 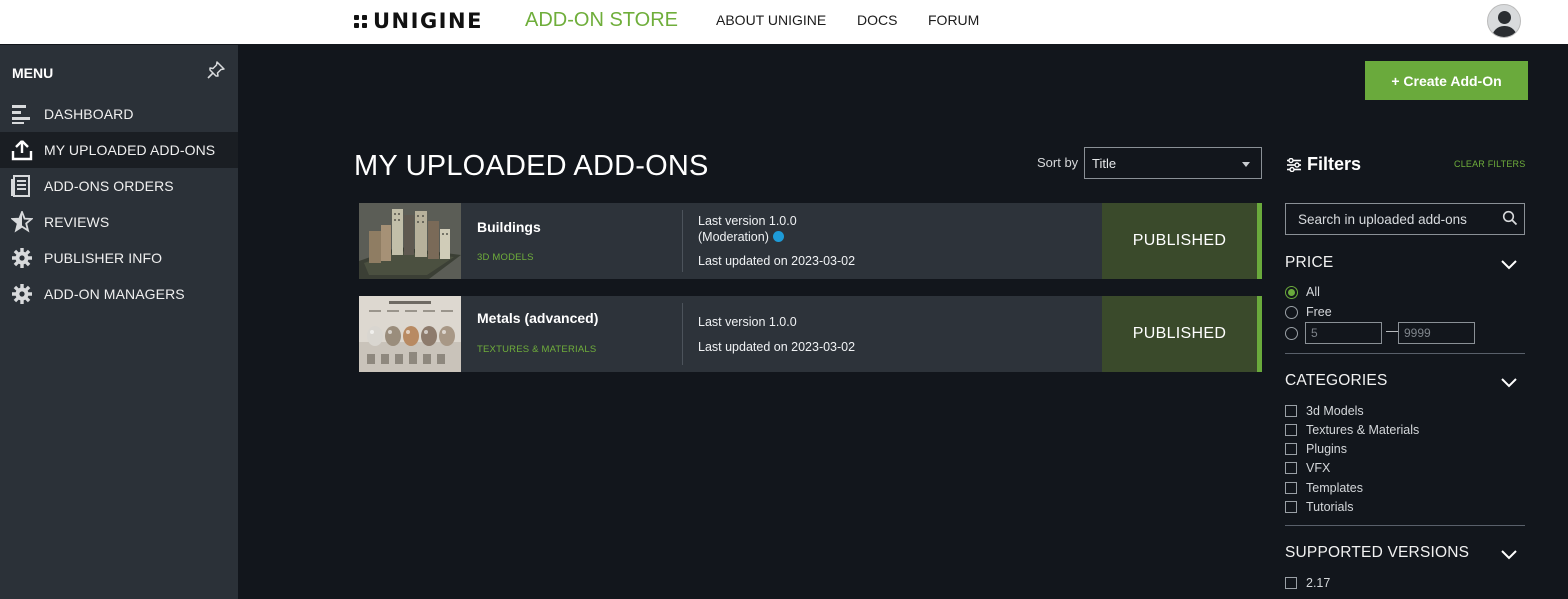 What do you see at coordinates (877, 20) in the screenshot?
I see `nav-docs: DOCS` at bounding box center [877, 20].